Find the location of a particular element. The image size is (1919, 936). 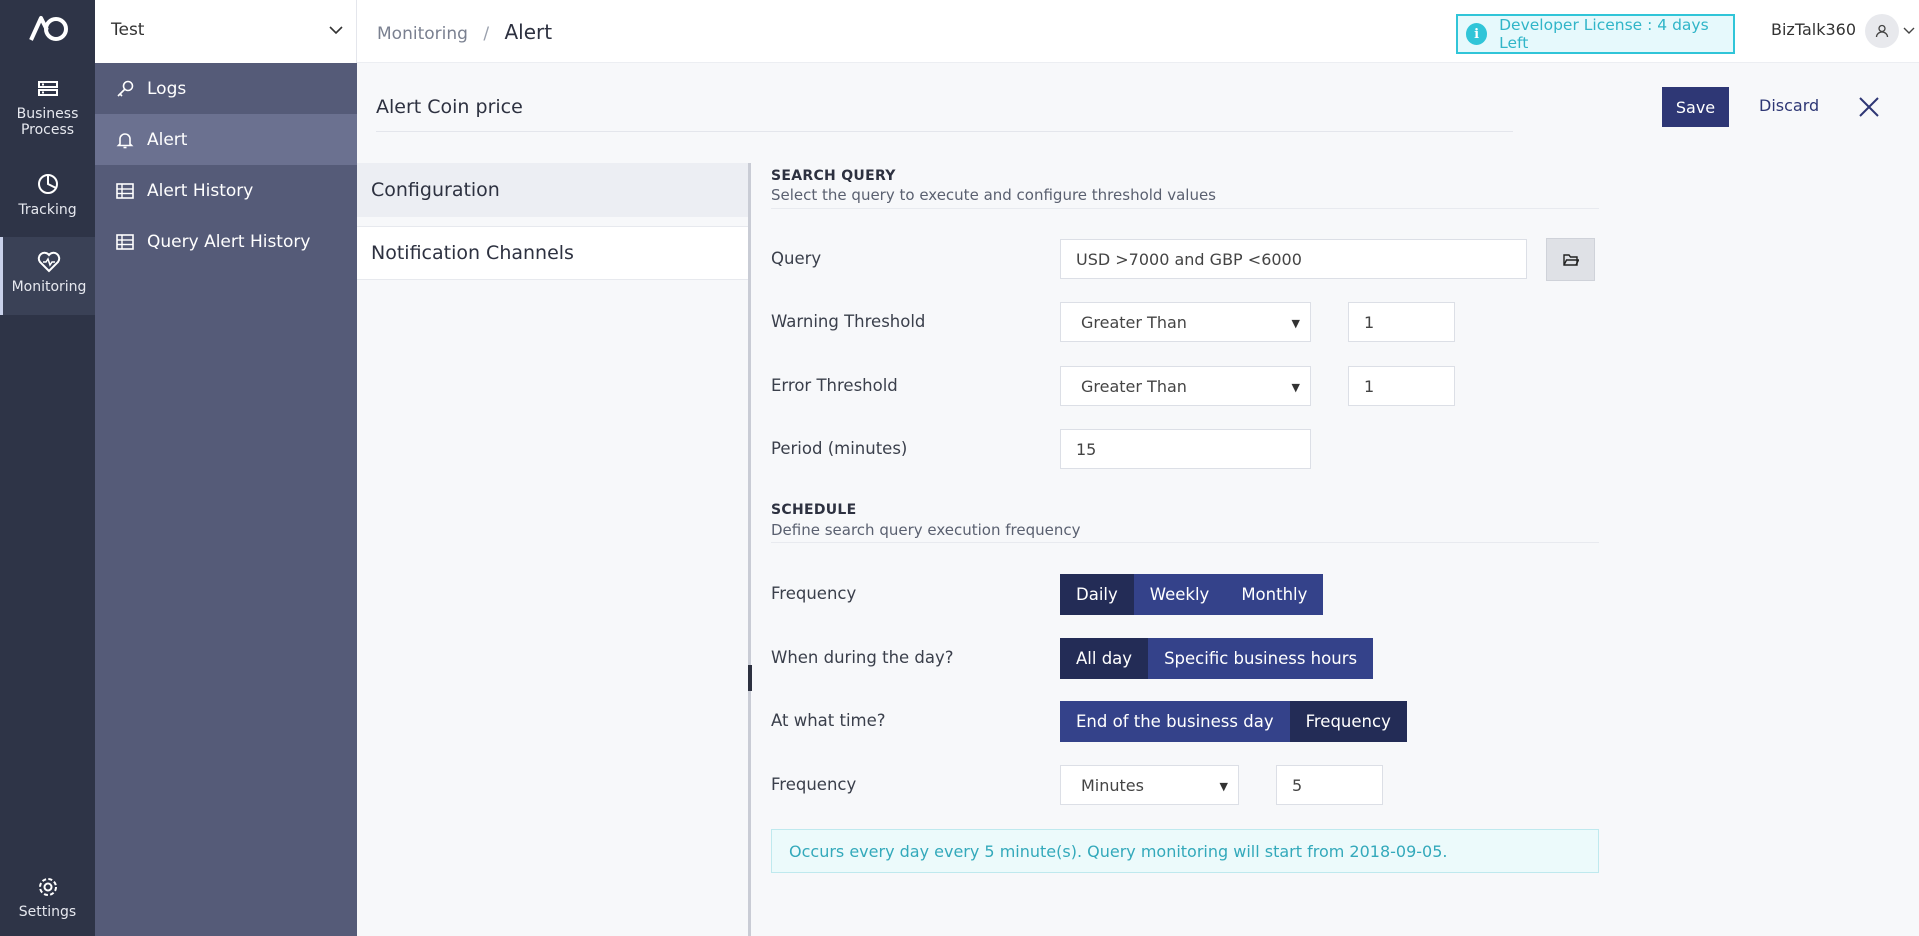

rail-item-monitoring: Monitoring is located at coordinates (47, 276).